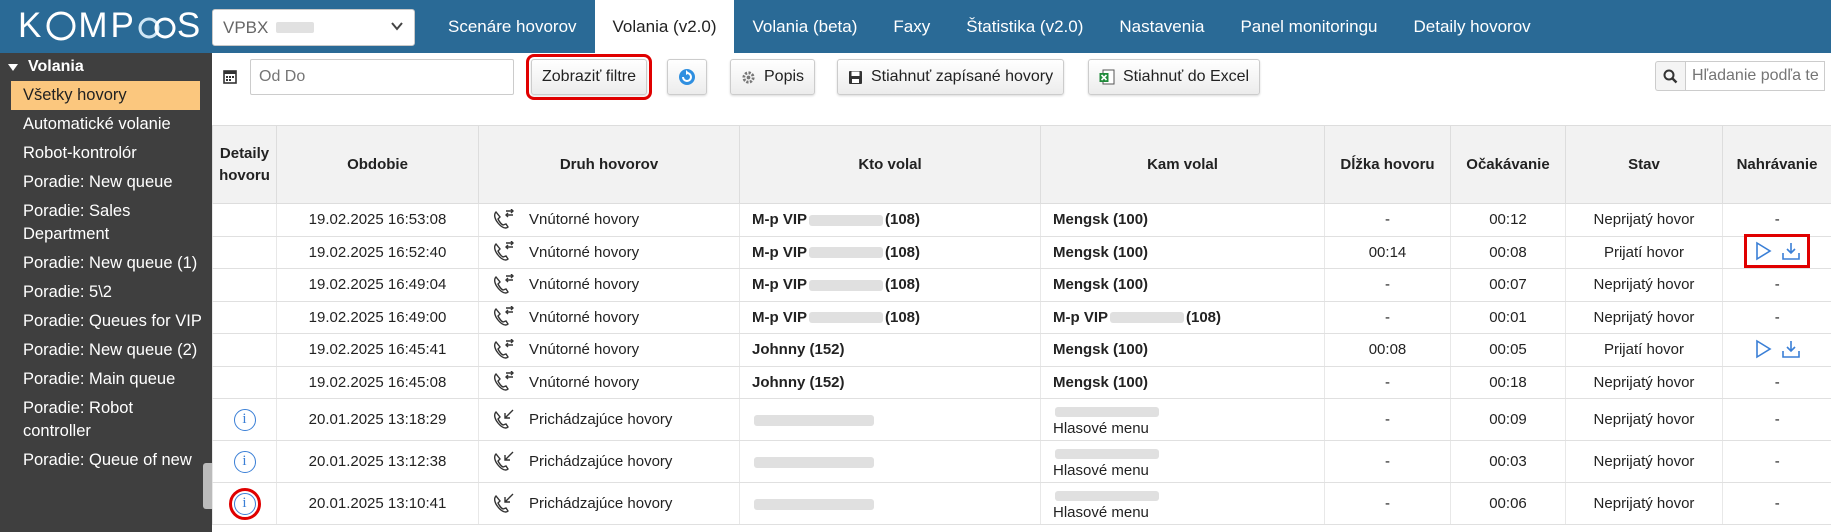 This screenshot has width=1831, height=532. What do you see at coordinates (106, 460) in the screenshot?
I see `sidebar-item-queue: Poradie: Queue of new` at bounding box center [106, 460].